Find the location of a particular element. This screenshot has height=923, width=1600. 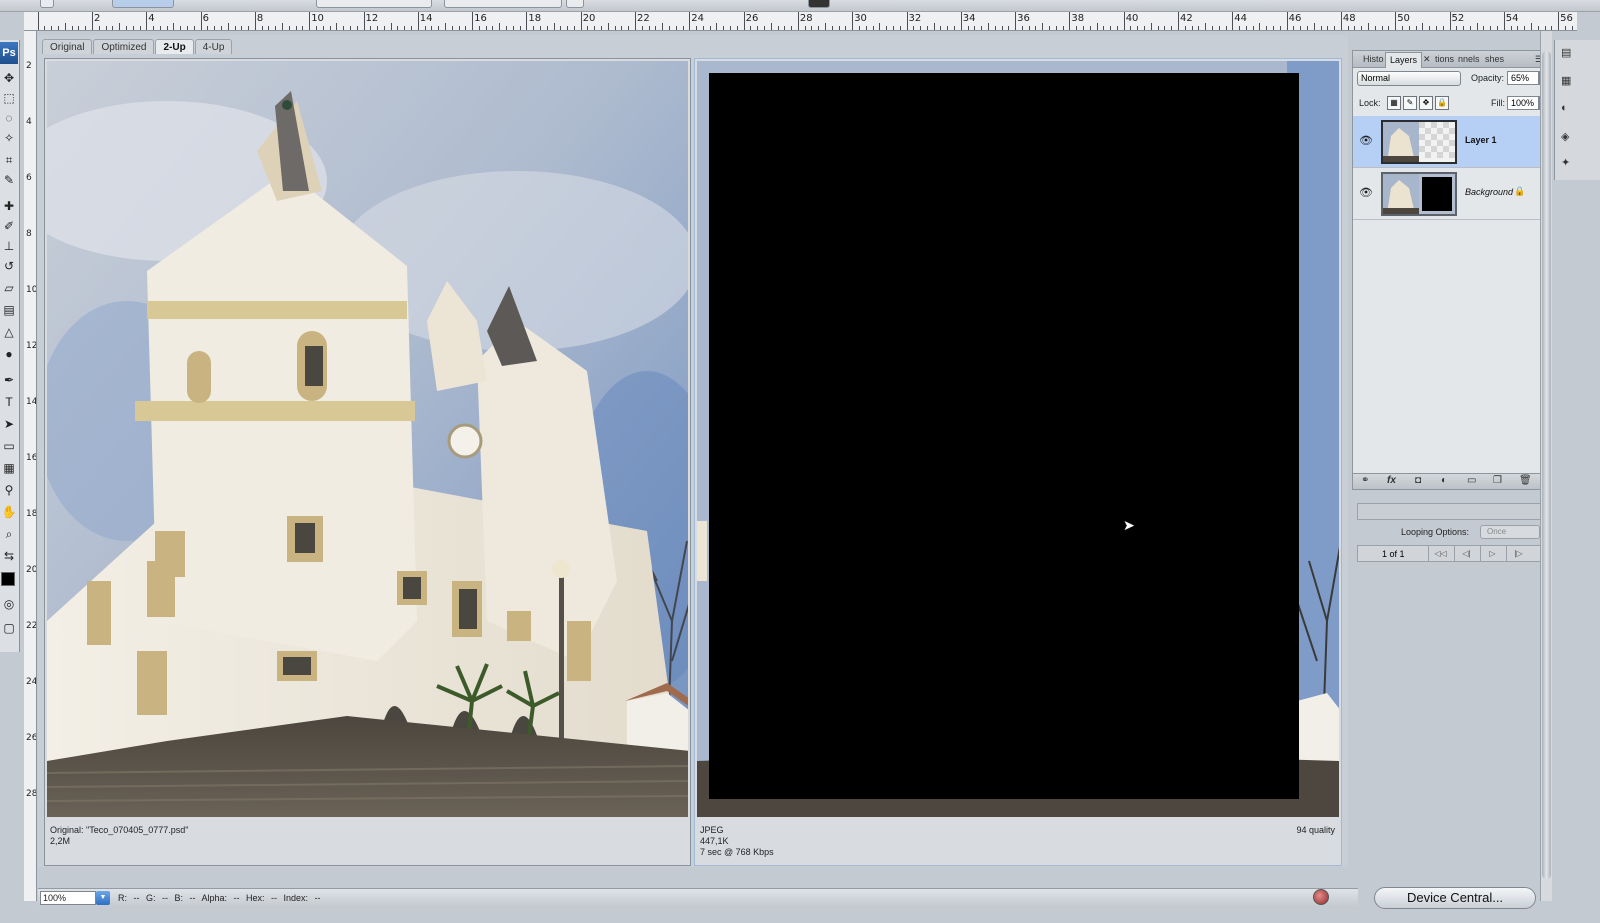

first-frame-icon: ◁◁ is located at coordinates (1440, 553).